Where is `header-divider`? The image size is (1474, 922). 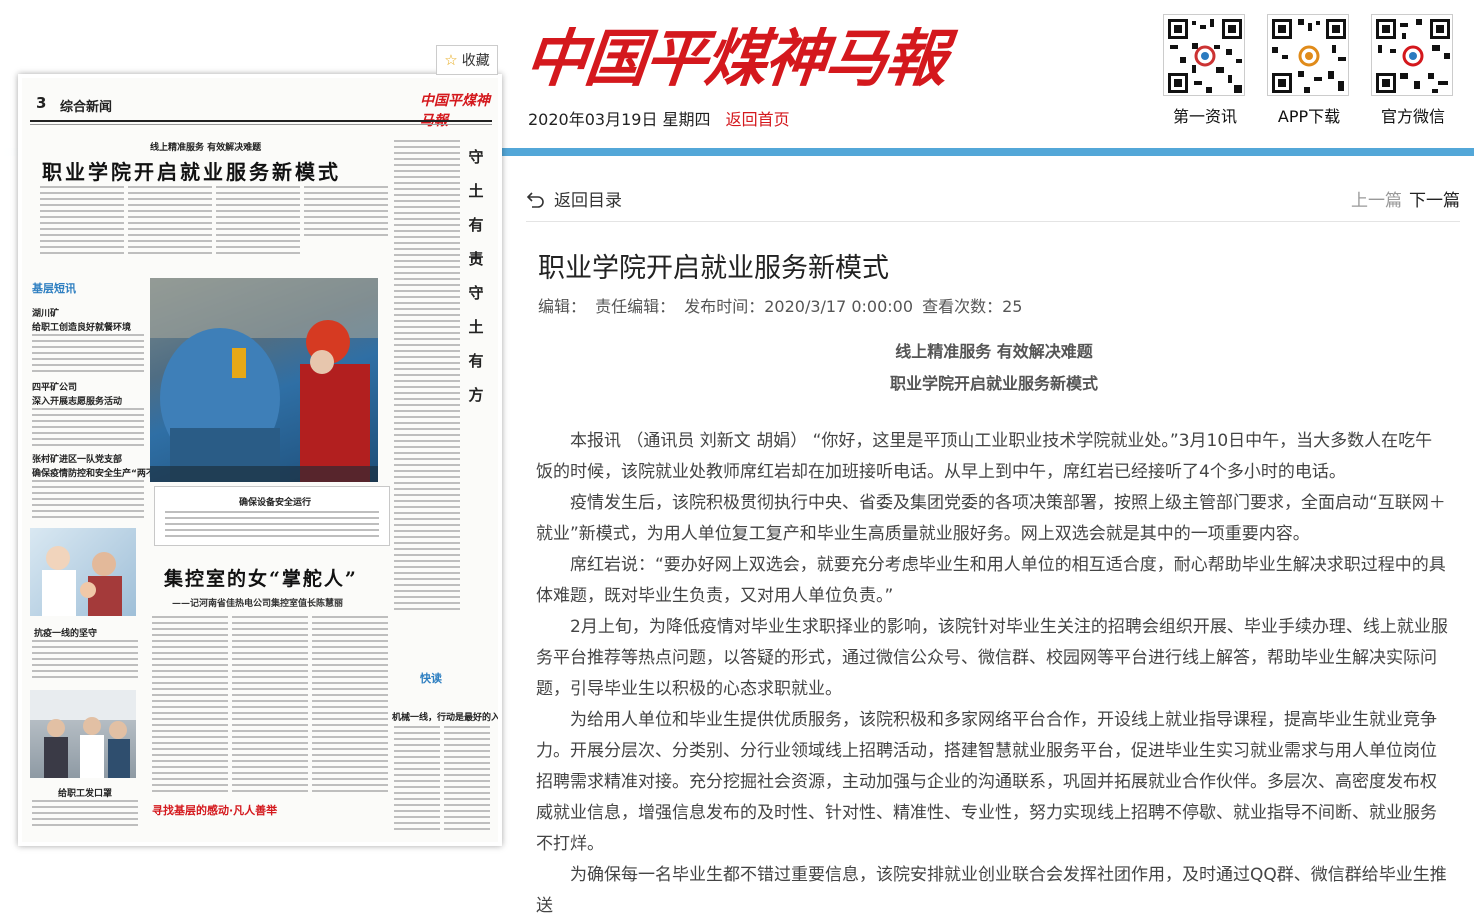
header-divider is located at coordinates (987, 152).